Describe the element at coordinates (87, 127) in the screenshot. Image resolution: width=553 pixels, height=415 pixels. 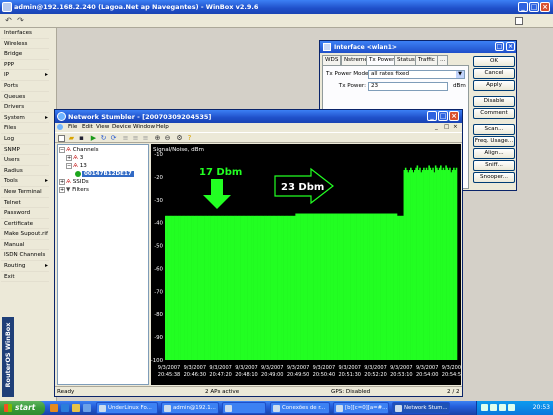
I see `menu-edit: Edit` at that location.